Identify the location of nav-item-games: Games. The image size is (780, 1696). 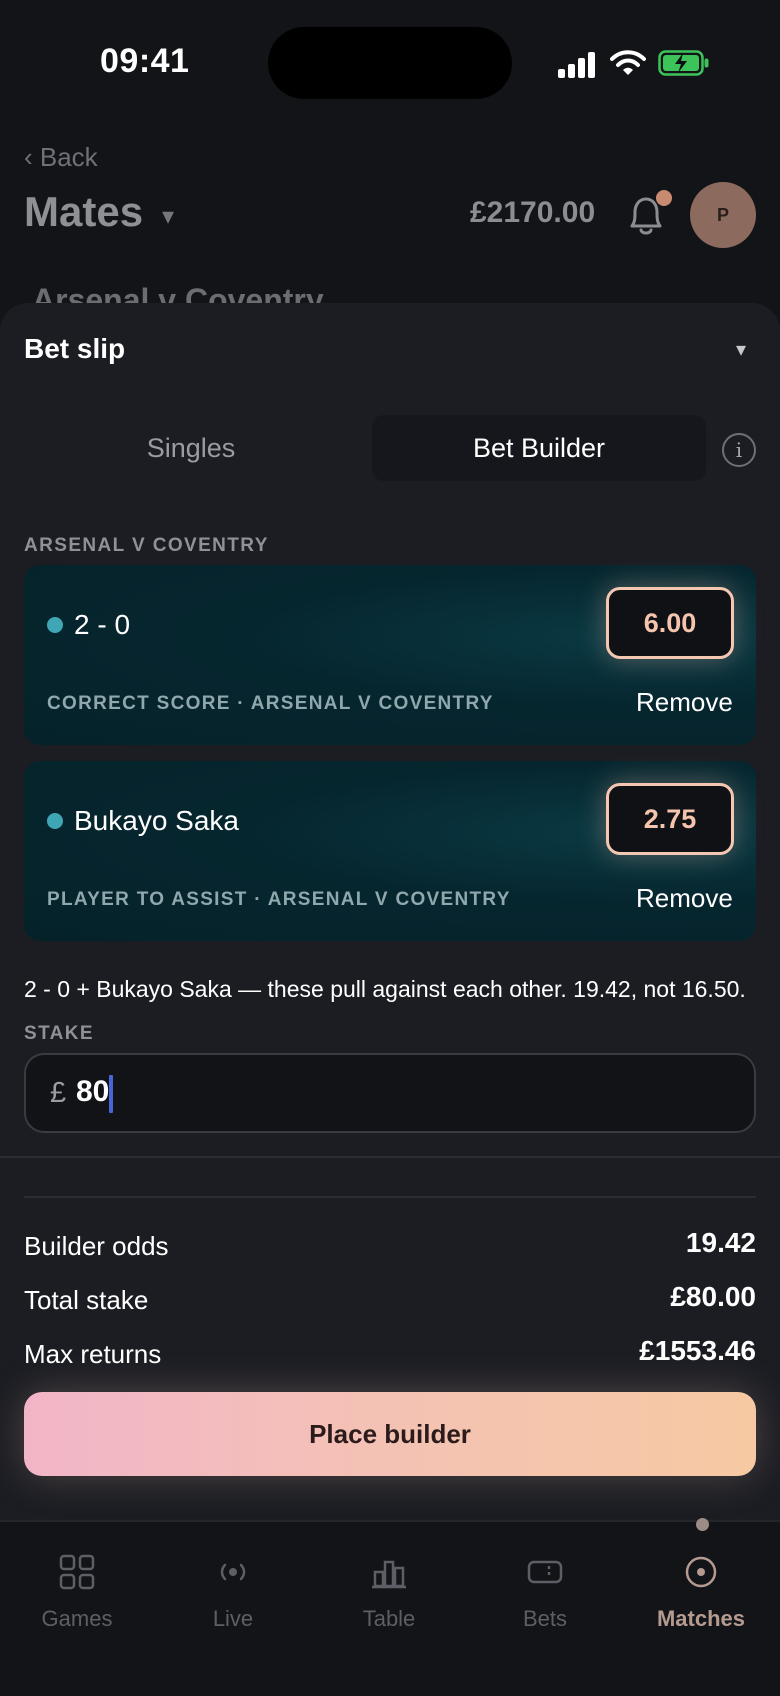
(77, 1592).